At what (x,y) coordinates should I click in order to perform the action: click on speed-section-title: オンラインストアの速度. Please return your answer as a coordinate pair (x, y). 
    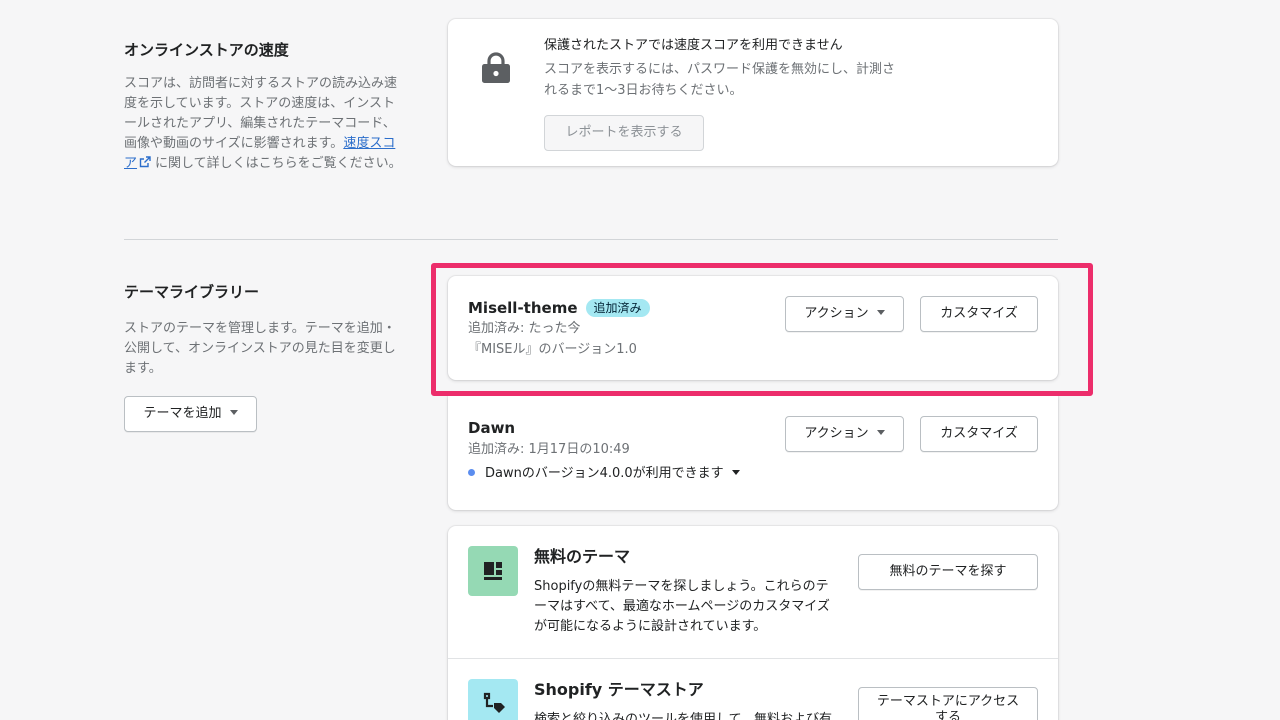
    Looking at the image, I should click on (206, 50).